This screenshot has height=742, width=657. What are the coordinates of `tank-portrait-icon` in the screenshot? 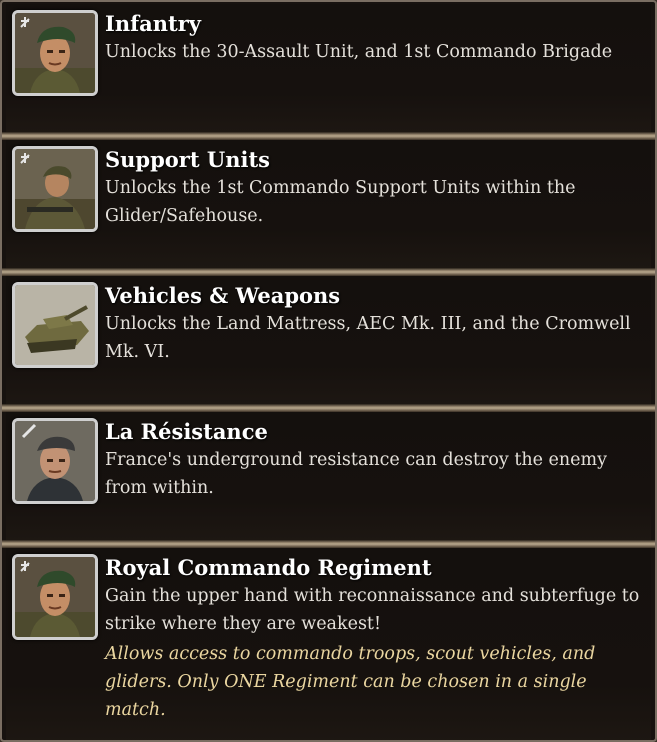 It's located at (55, 325).